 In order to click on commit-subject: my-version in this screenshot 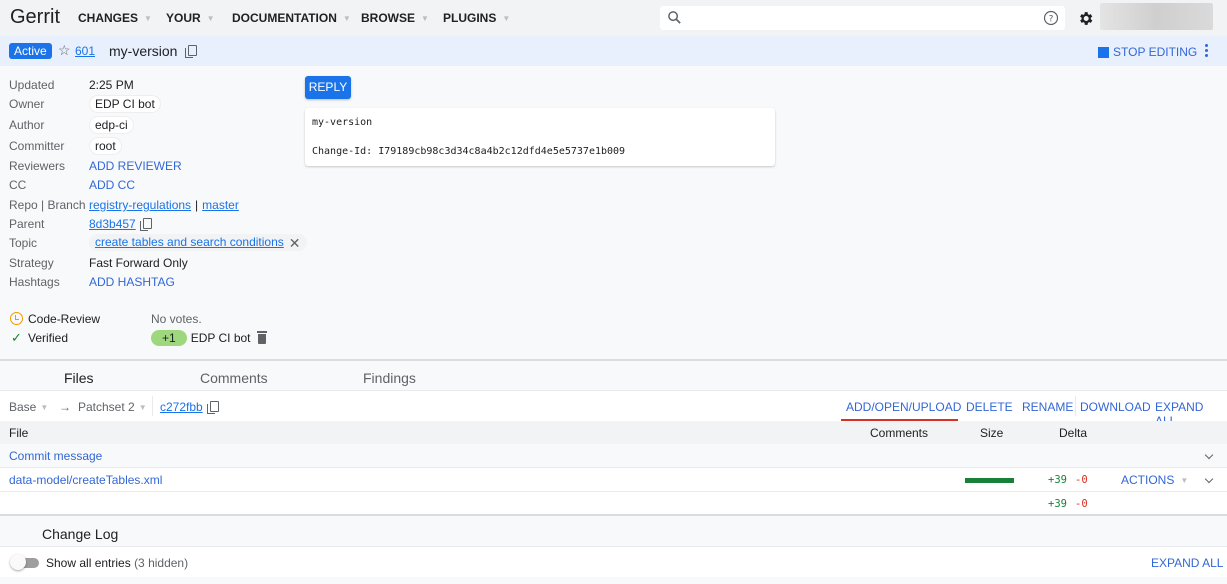, I will do `click(342, 122)`.